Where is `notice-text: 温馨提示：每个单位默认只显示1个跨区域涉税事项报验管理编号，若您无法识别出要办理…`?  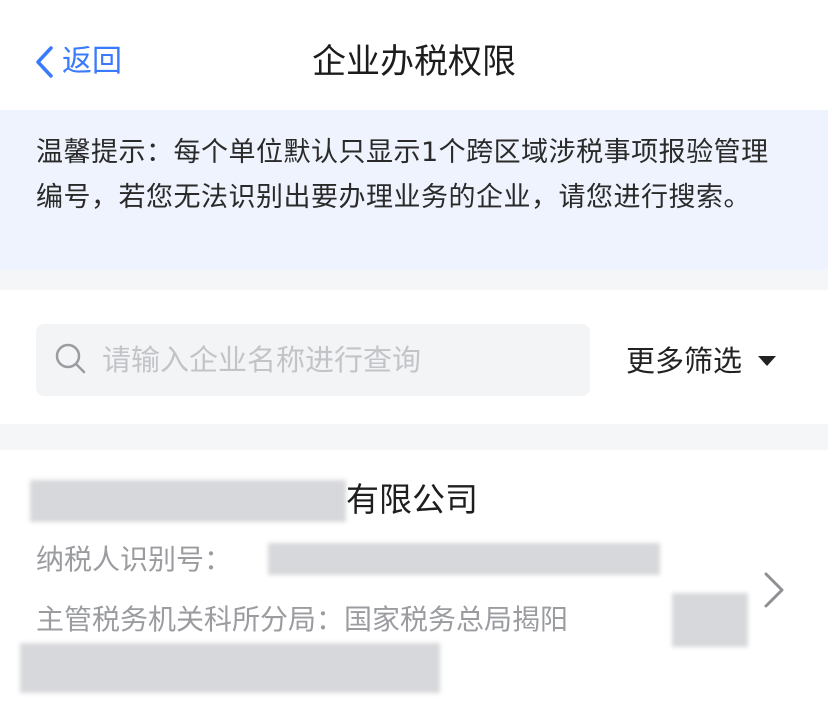
notice-text: 温馨提示：每个单位默认只显示1个跨区域涉税事项报验管理编号，若您无法识别出要办理… is located at coordinates (402, 175).